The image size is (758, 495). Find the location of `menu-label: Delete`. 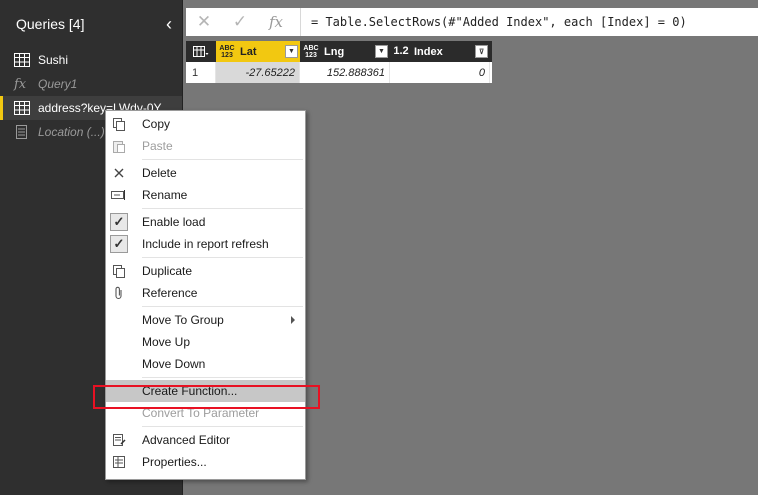

menu-label: Delete is located at coordinates (159, 173).